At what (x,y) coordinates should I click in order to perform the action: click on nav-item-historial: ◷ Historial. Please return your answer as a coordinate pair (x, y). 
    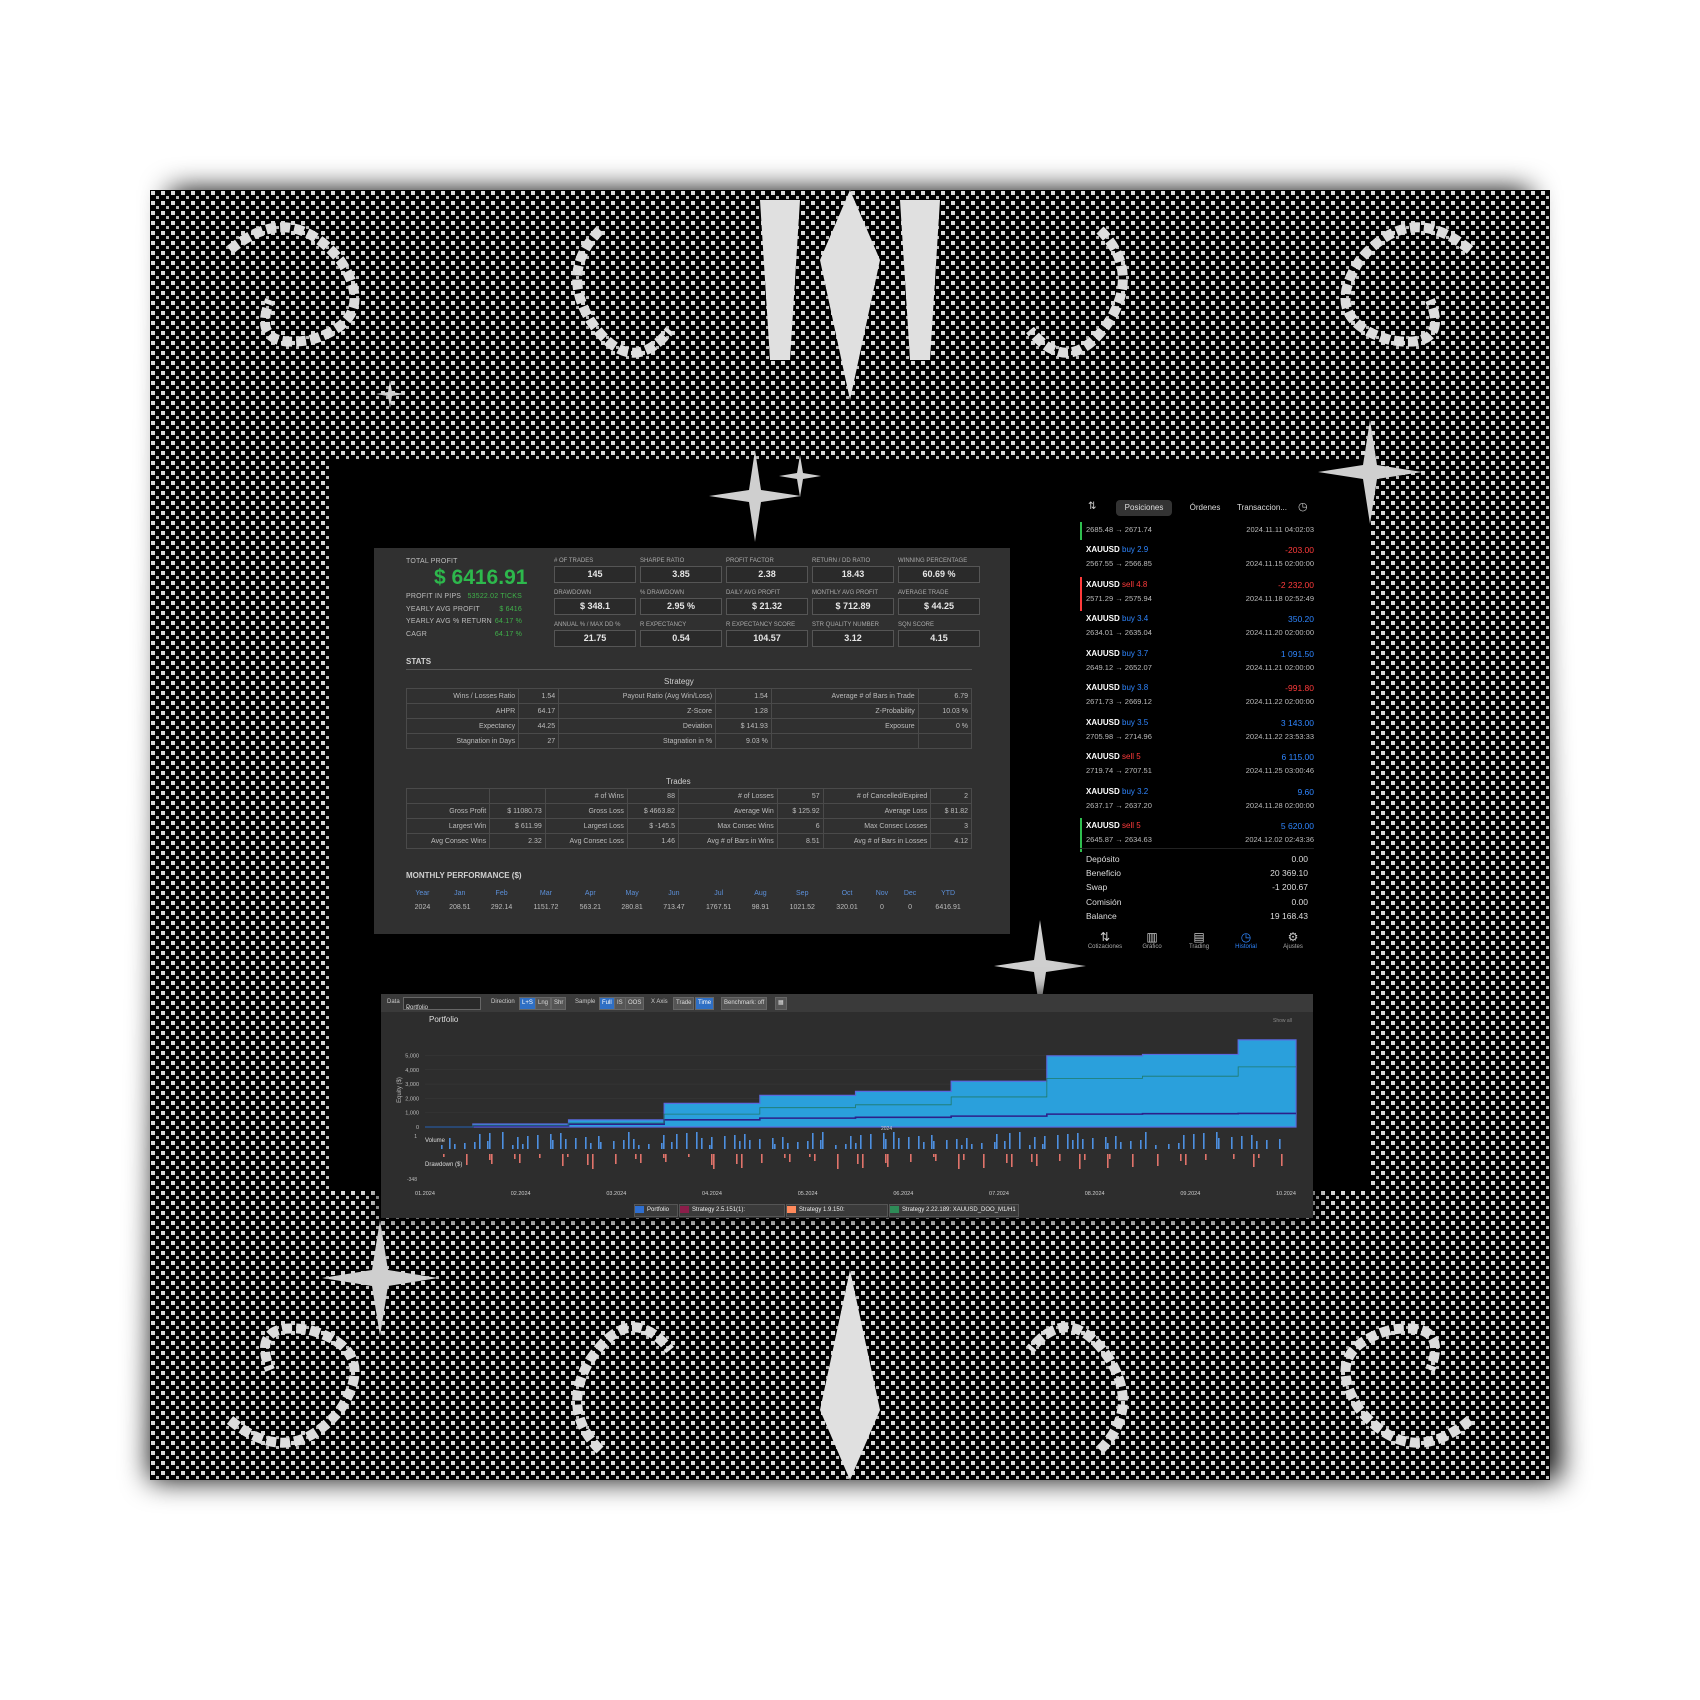
    Looking at the image, I should click on (1246, 940).